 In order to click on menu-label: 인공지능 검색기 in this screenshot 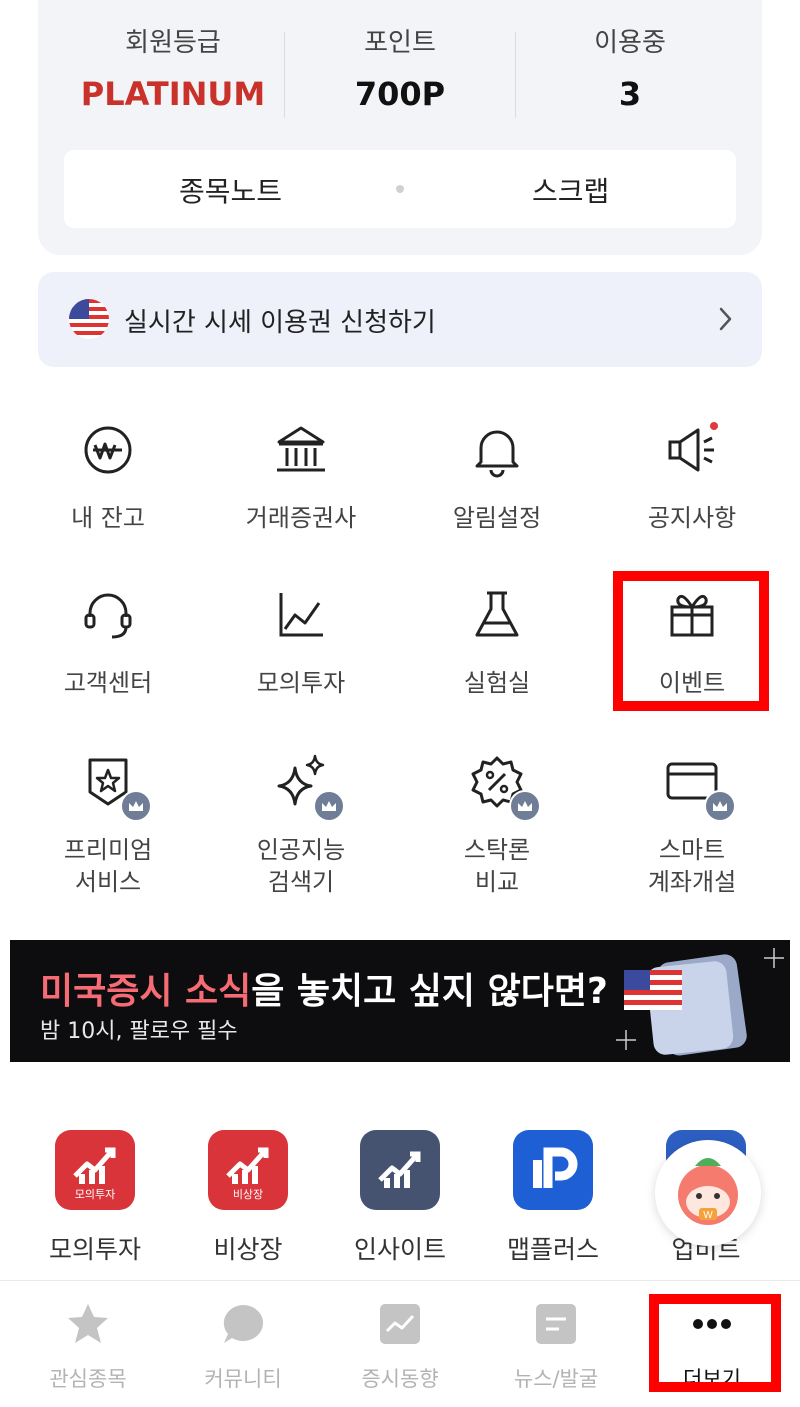, I will do `click(301, 866)`.